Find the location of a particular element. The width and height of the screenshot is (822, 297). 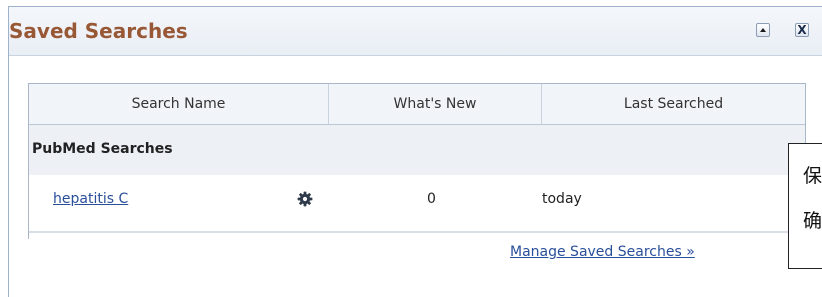

saved-search-link: hepatitis C is located at coordinates (90, 199).